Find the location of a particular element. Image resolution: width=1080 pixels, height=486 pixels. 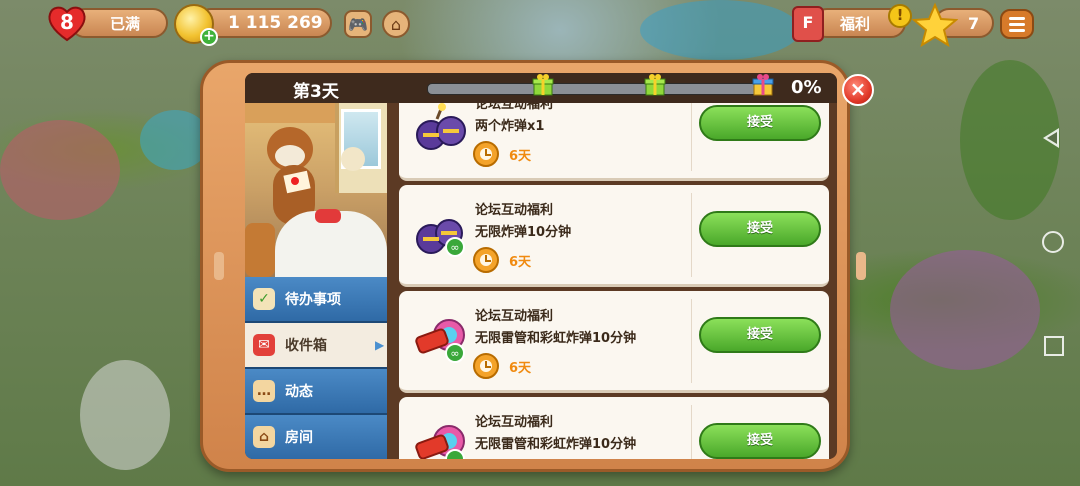

star-icon is located at coordinates (935, 25).